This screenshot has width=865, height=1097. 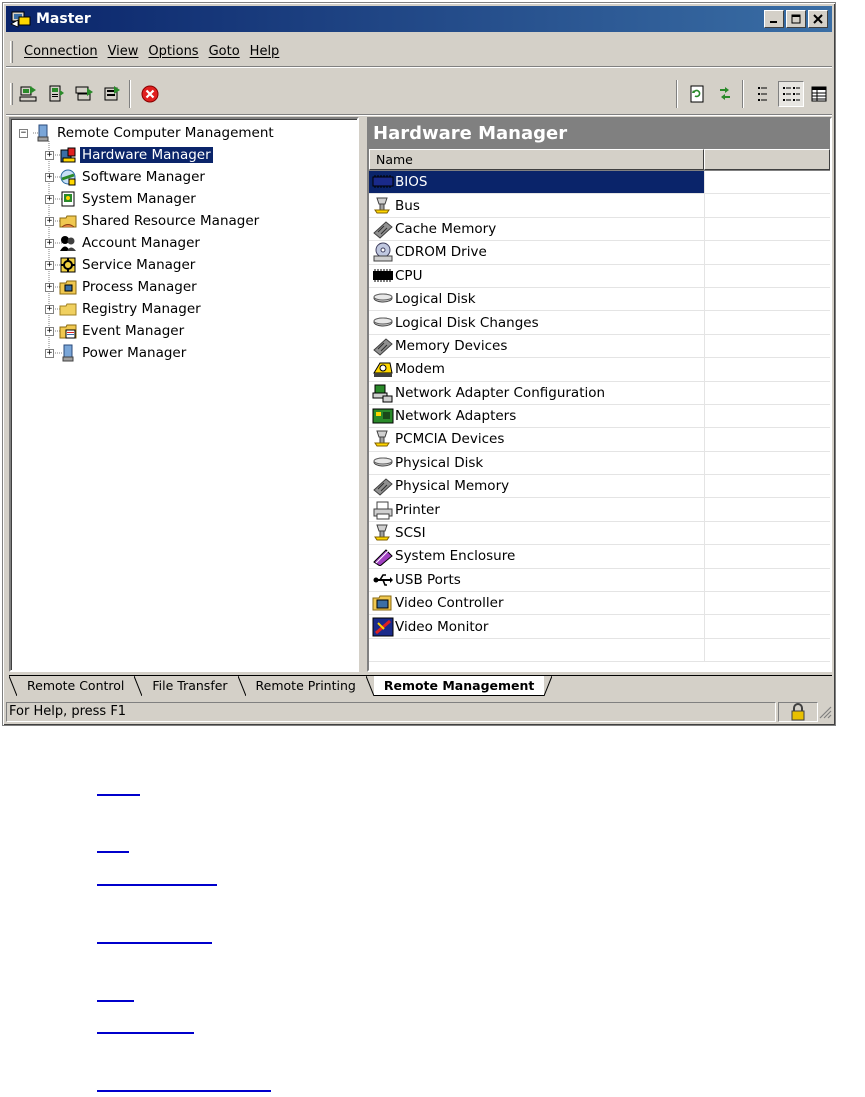 I want to click on tree-item-software-manager: + Software Manager, so click(x=126, y=177).